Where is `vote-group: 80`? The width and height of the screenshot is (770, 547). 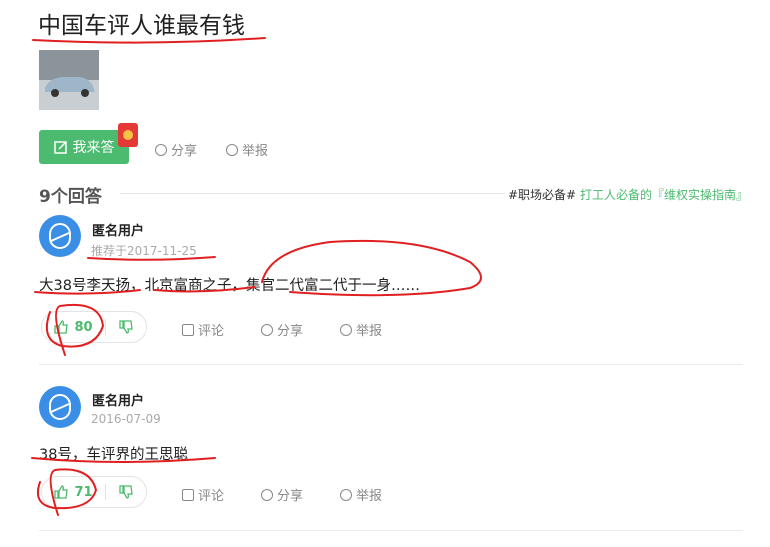 vote-group: 80 is located at coordinates (94, 327).